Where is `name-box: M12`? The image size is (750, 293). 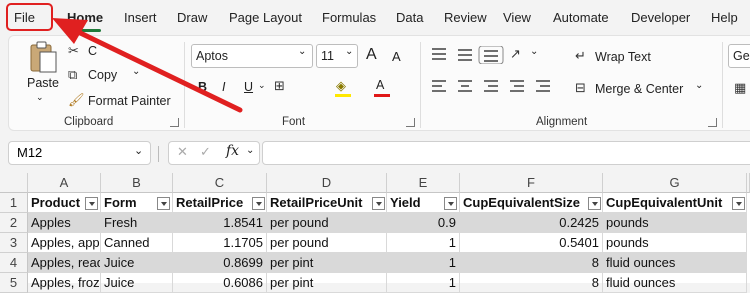 name-box: M12 is located at coordinates (79, 153).